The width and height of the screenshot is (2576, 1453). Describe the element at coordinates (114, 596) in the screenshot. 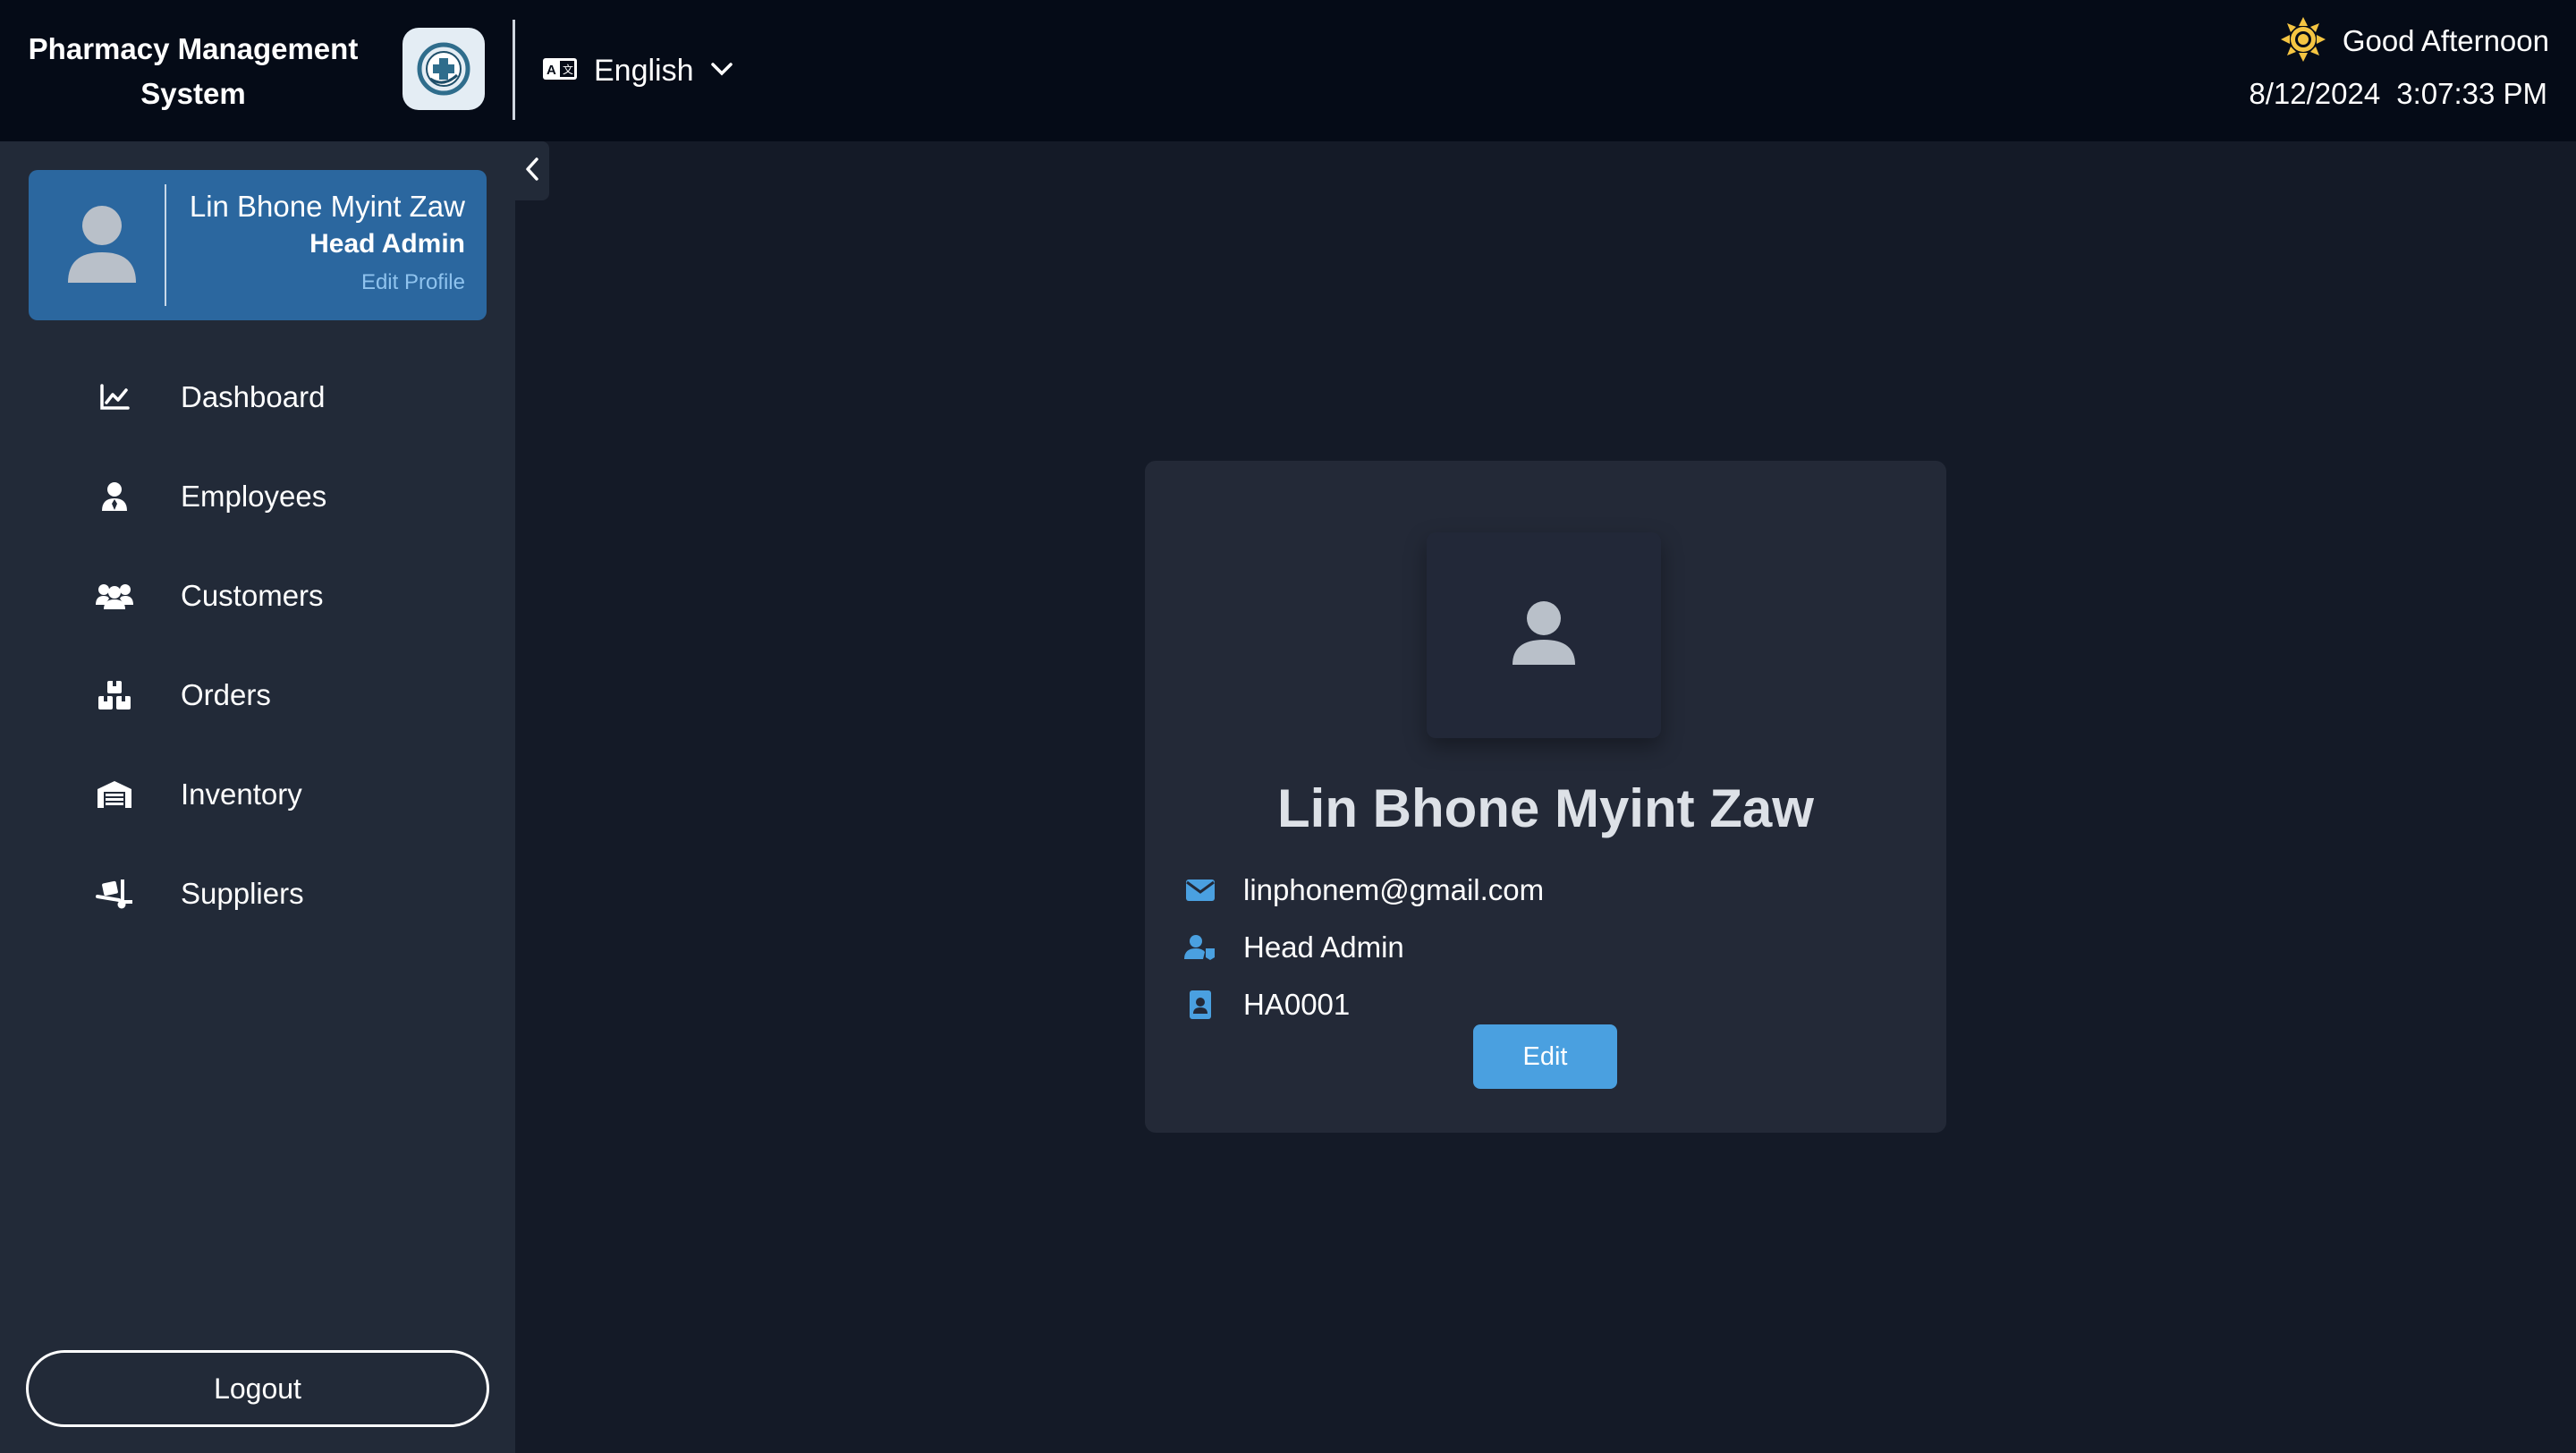

I see `users-icon` at that location.